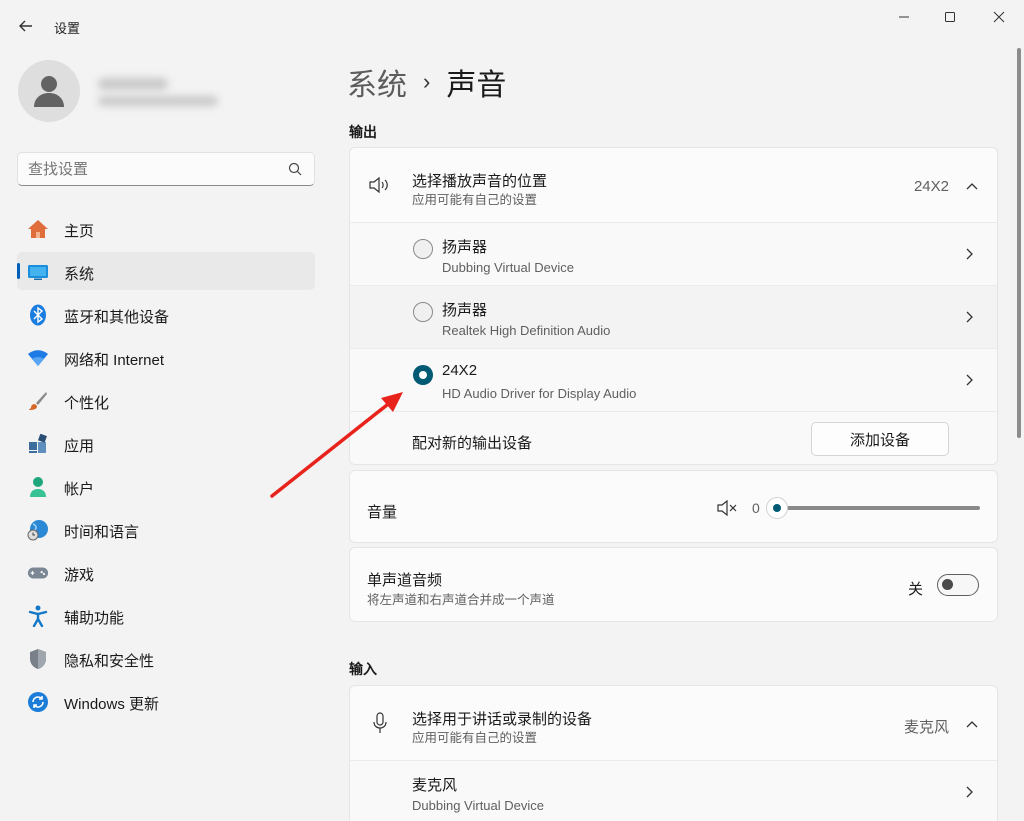 This screenshot has width=1024, height=821. I want to click on sidebar-item-accessibility: 辅助功能, so click(166, 615).